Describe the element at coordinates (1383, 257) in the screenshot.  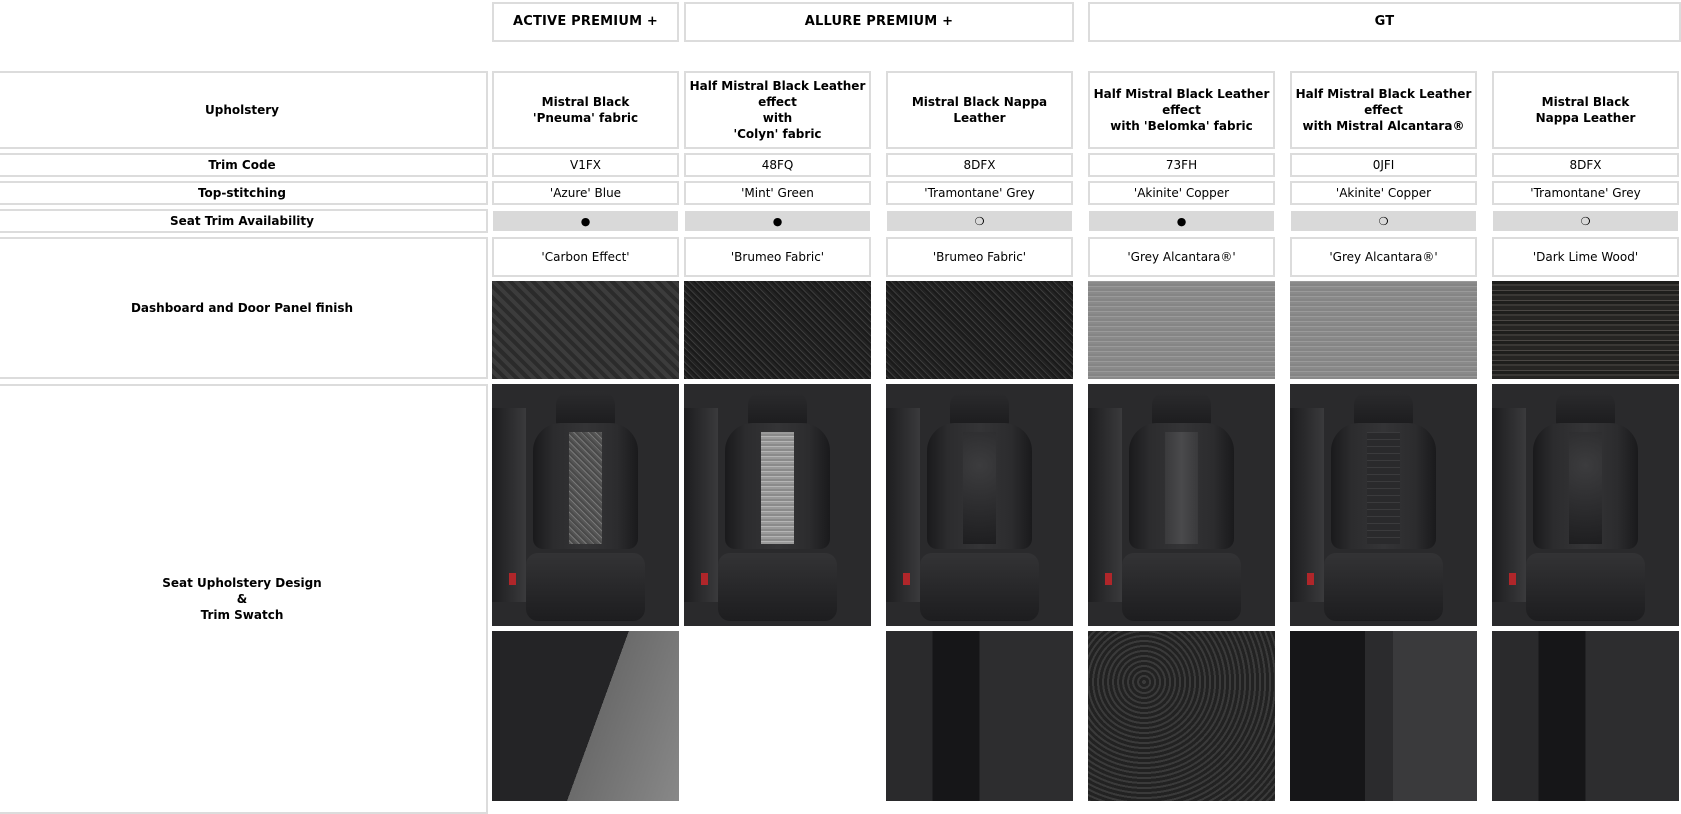
I see `dashboard-finish-5: 'Grey Alcantara®'` at that location.